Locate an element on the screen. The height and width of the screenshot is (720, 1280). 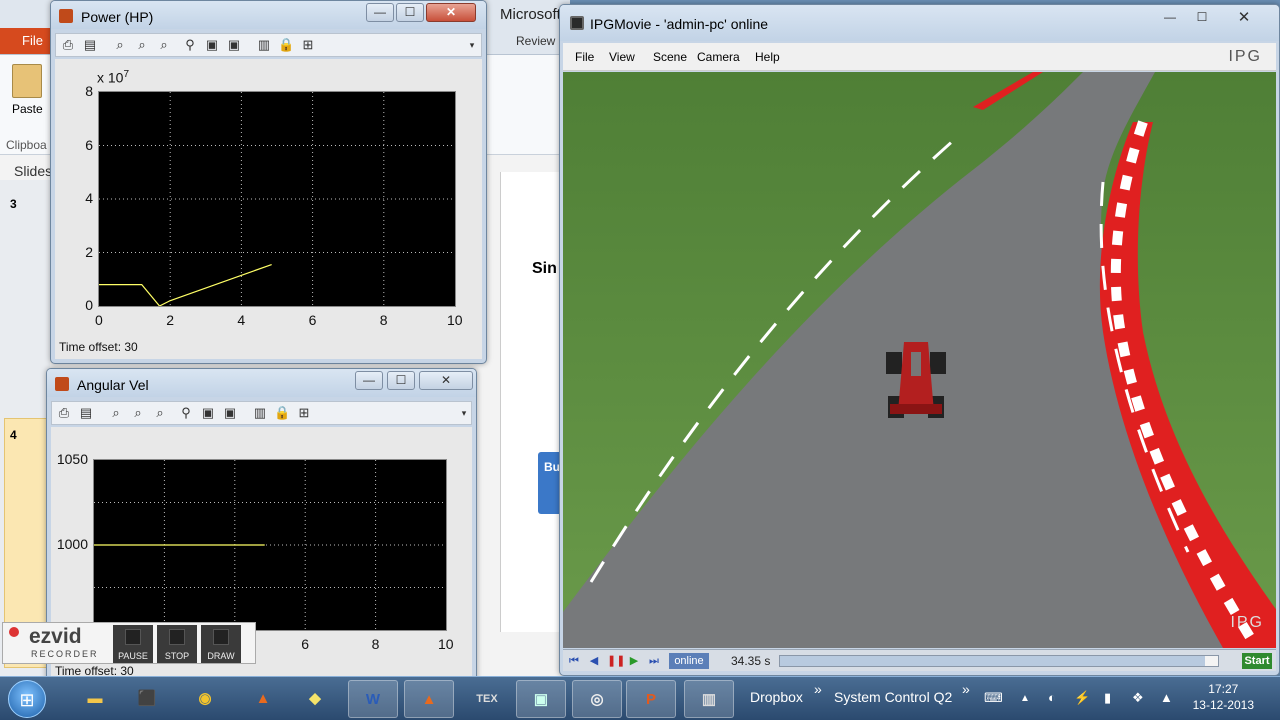
tex-icon: TEX is located at coordinates (487, 699).